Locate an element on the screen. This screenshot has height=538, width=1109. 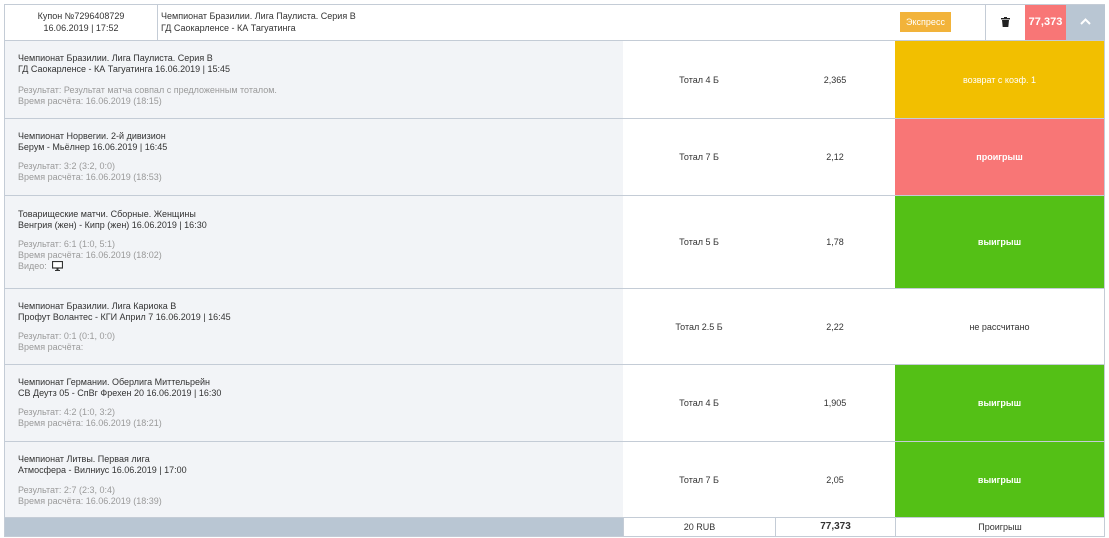
bet-status: проигрыш is located at coordinates (999, 157).